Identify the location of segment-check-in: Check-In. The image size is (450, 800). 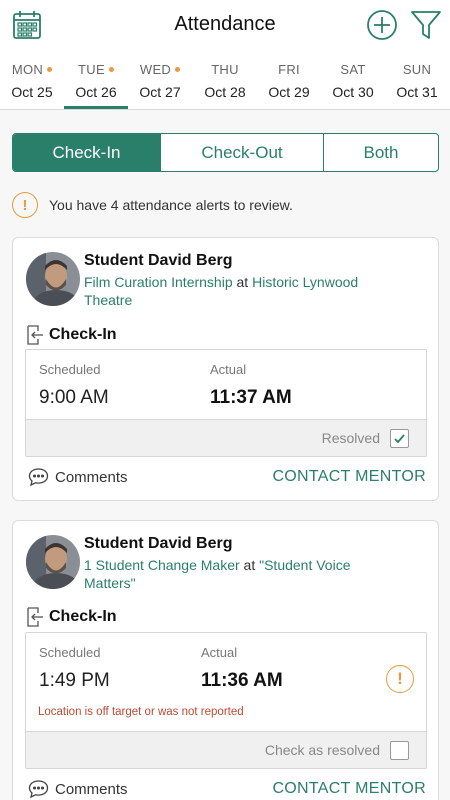
(87, 152).